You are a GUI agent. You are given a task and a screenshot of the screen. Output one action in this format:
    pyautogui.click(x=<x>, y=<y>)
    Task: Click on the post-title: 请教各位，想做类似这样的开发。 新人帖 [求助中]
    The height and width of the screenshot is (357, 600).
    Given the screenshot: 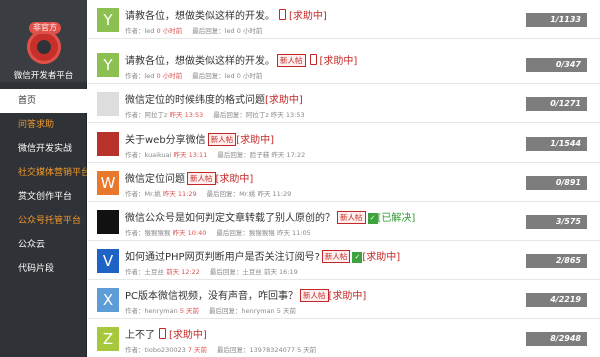 What is the action you would take?
    pyautogui.click(x=241, y=59)
    